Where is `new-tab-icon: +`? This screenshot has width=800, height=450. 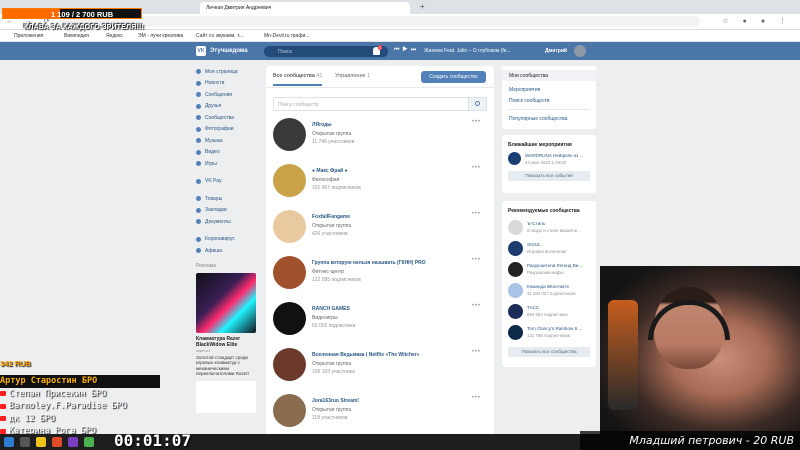
new-tab-icon: + is located at coordinates (422, 6).